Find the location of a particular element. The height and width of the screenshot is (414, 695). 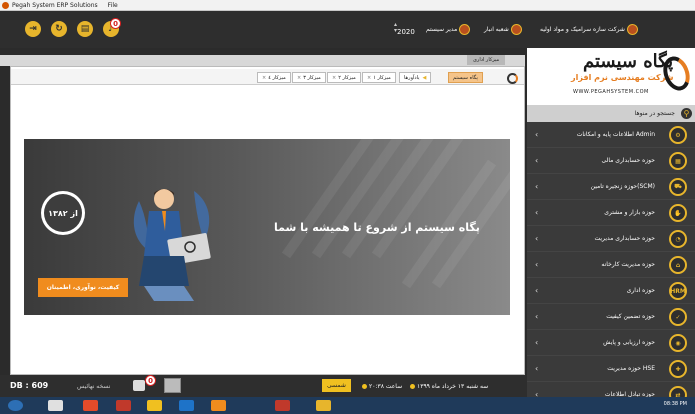

sidebar-item-label: حوزه زنجیره تامین(SCM) is located at coordinates (622, 186).